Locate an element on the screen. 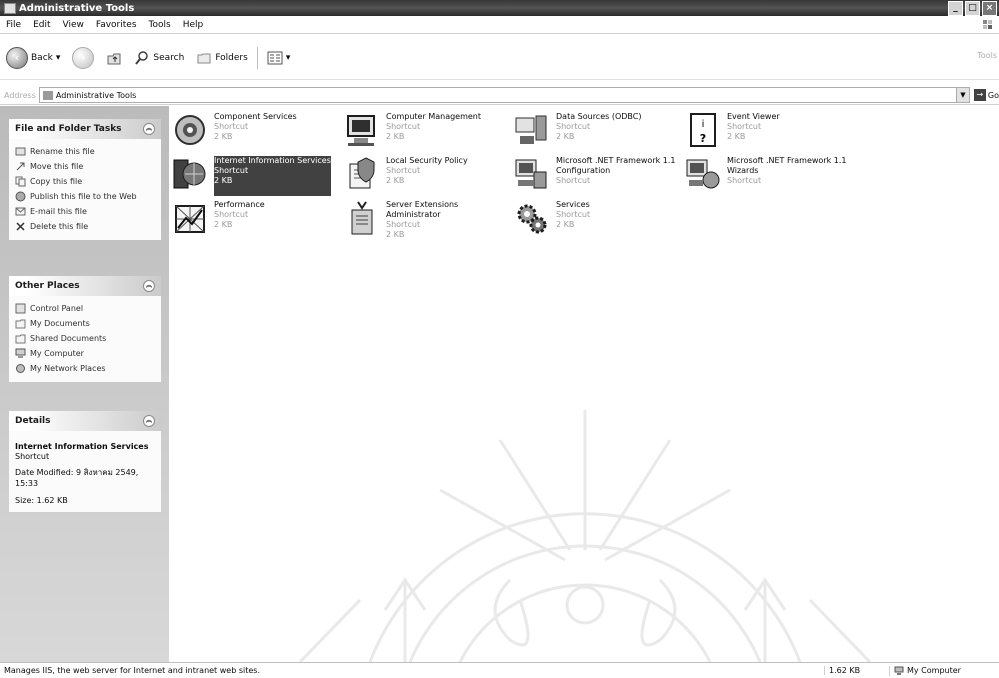 The width and height of the screenshot is (999, 678). panel-title: Details is located at coordinates (33, 421).